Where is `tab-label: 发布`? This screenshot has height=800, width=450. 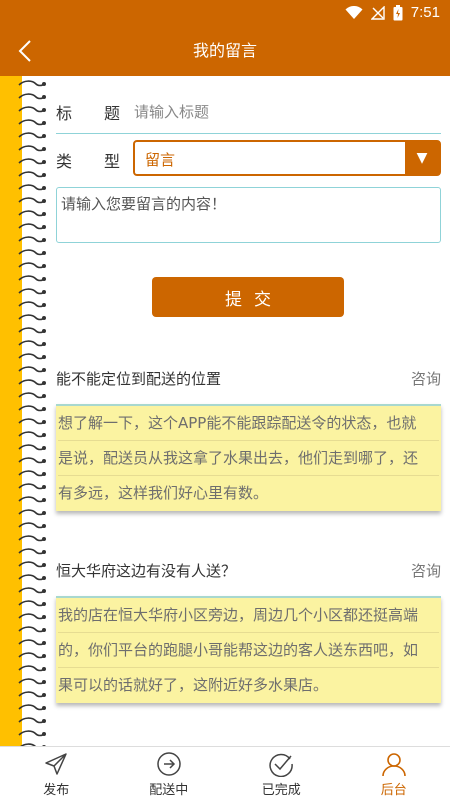 tab-label: 发布 is located at coordinates (56, 790).